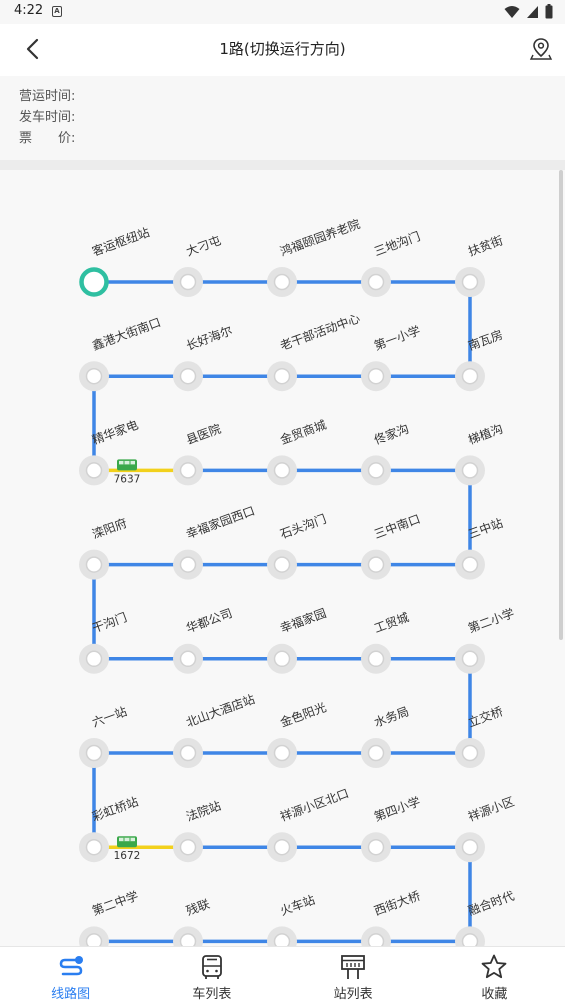  Describe the element at coordinates (397, 243) in the screenshot. I see `stop-label: 三地沟门` at that location.